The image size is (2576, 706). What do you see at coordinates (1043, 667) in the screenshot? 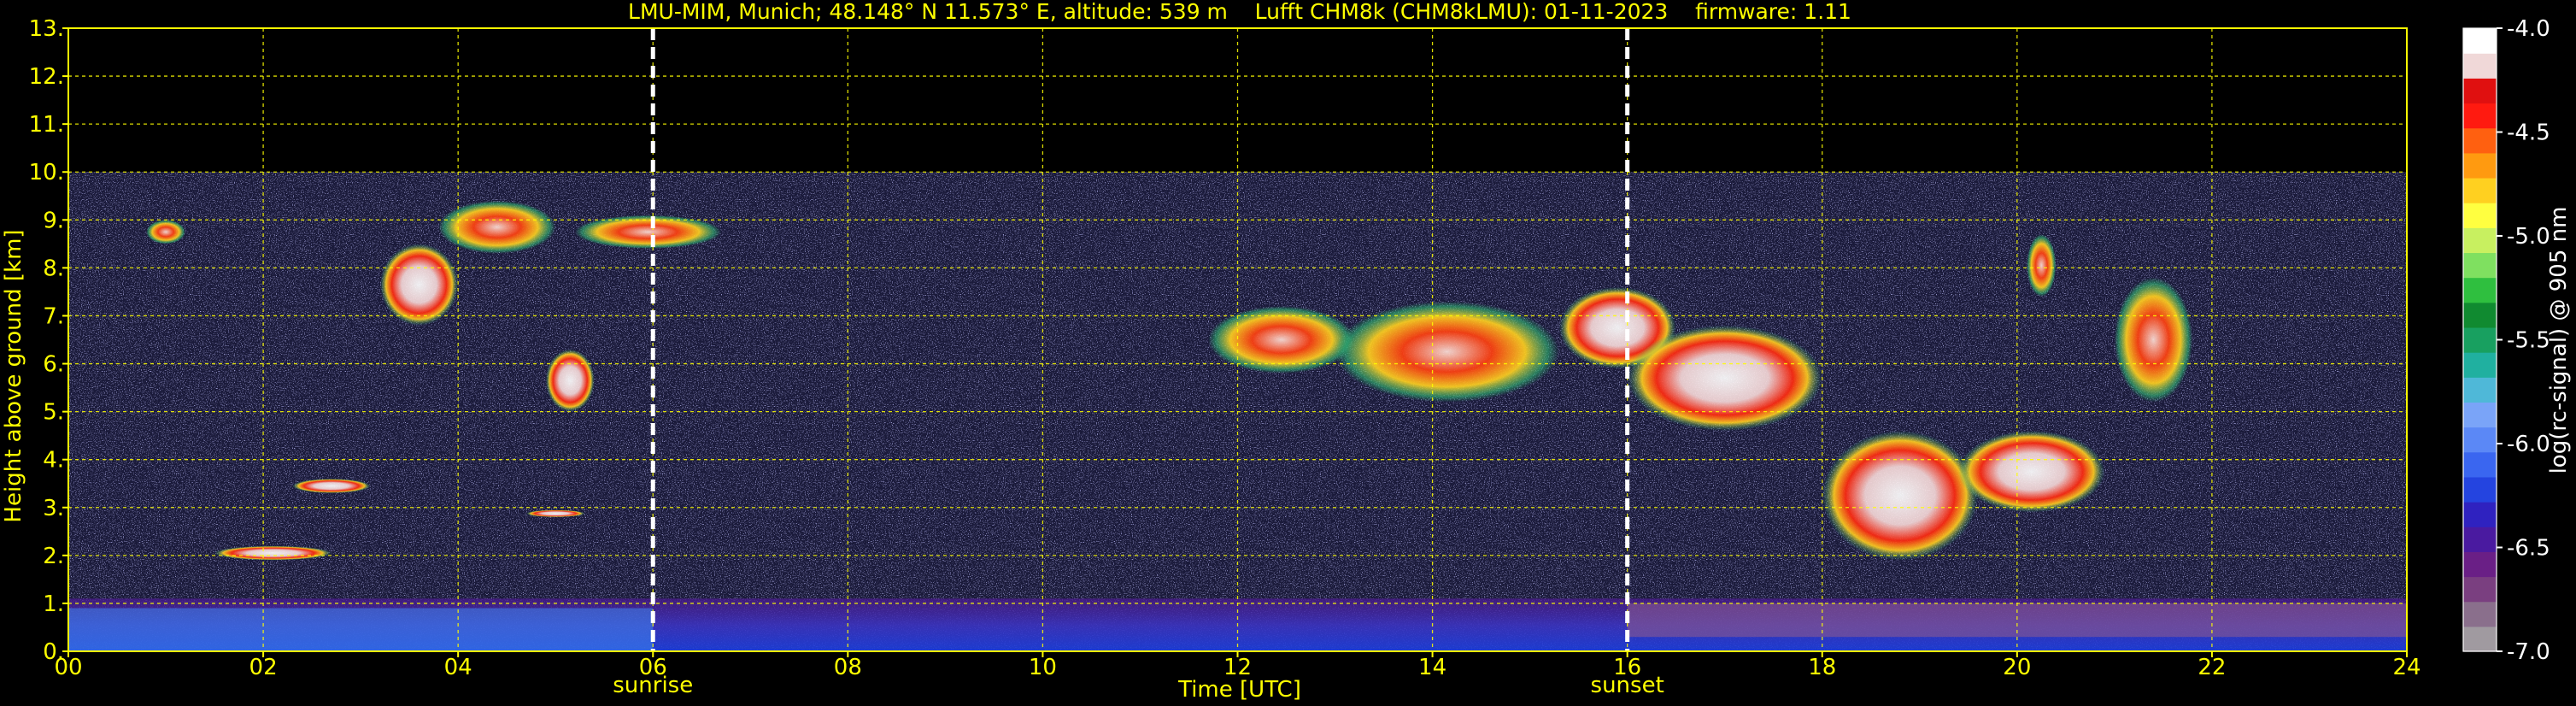
I see `x-tick-label: 10` at bounding box center [1043, 667].